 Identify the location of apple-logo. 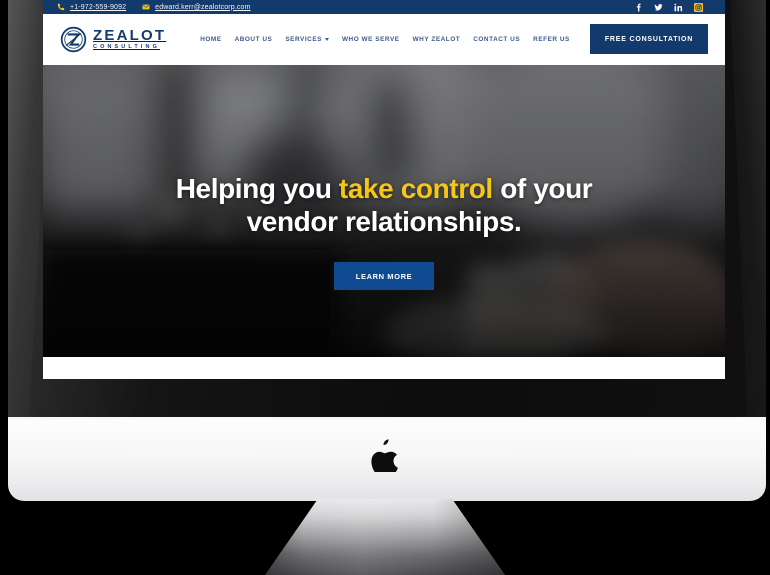
(385, 457).